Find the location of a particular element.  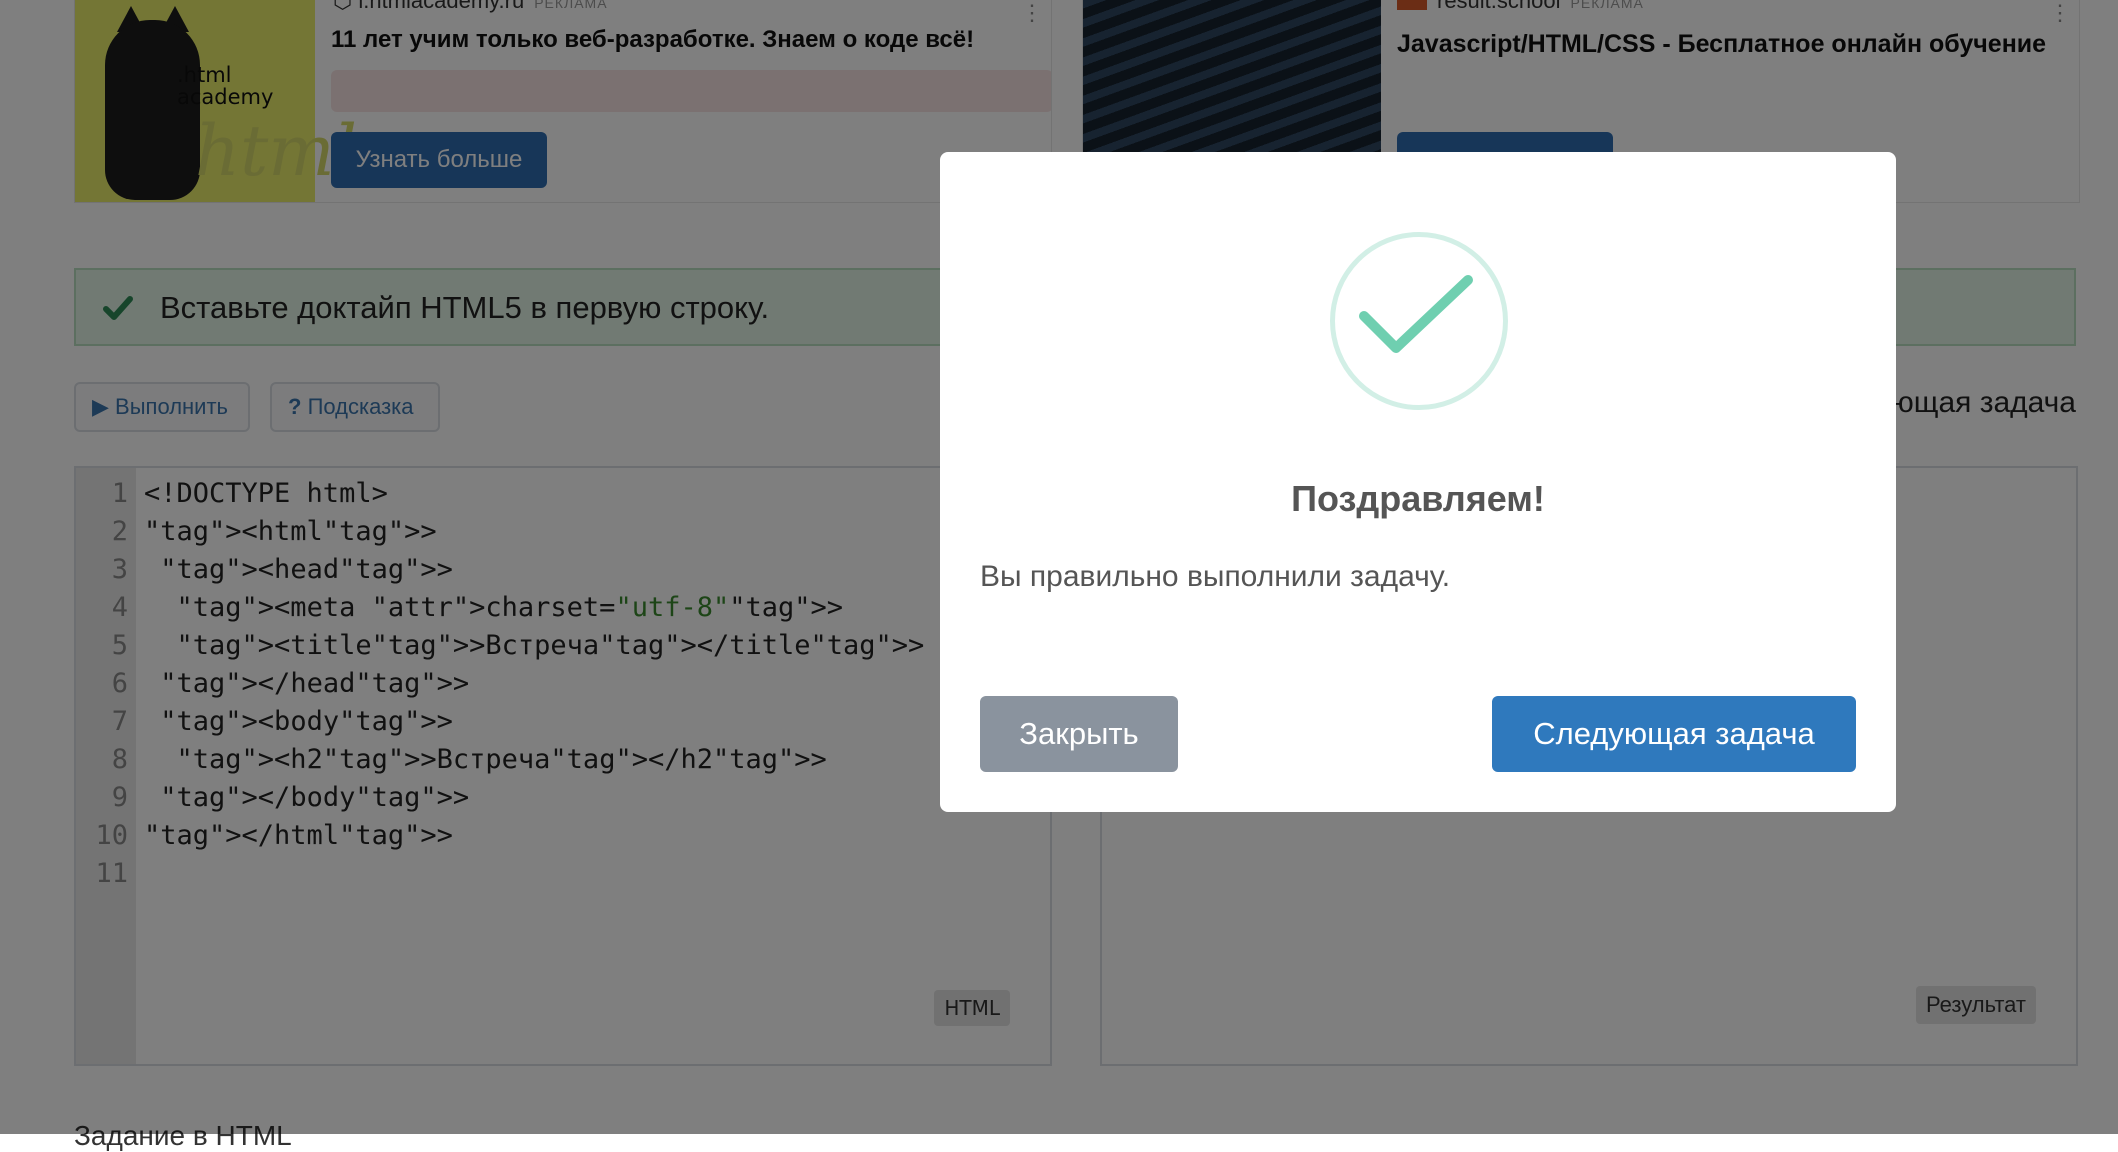

modal-message: Вы правильно выполнили задачу. is located at coordinates (1215, 576).